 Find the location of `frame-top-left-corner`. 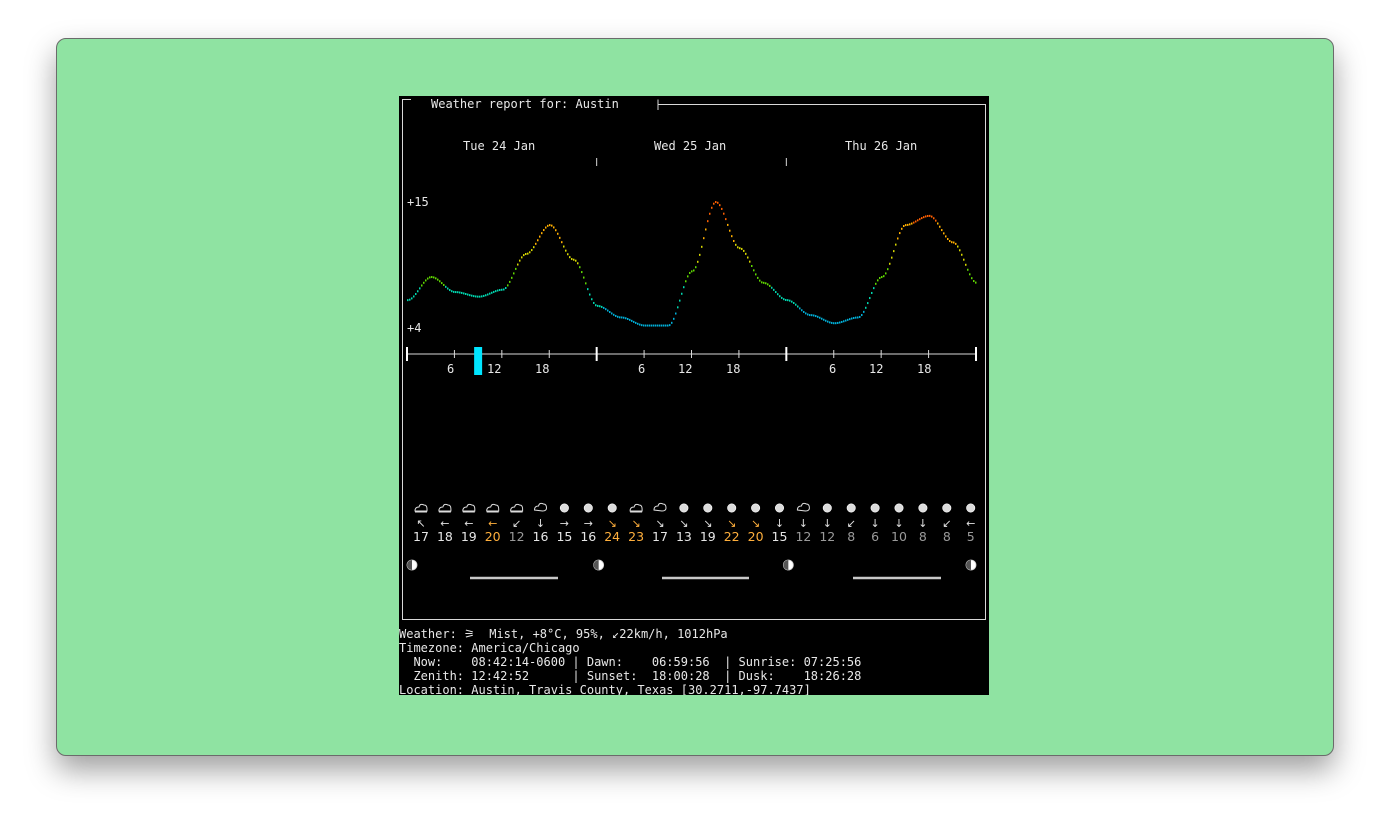

frame-top-left-corner is located at coordinates (406, 104).